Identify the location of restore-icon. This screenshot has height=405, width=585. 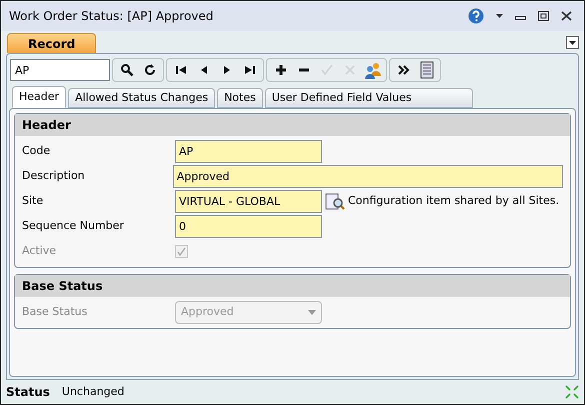
(543, 16).